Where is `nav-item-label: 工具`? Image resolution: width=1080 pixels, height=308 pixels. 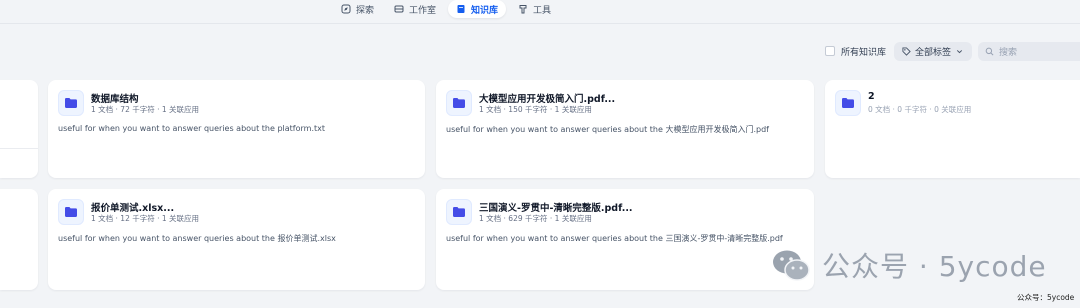
nav-item-label: 工具 is located at coordinates (542, 10).